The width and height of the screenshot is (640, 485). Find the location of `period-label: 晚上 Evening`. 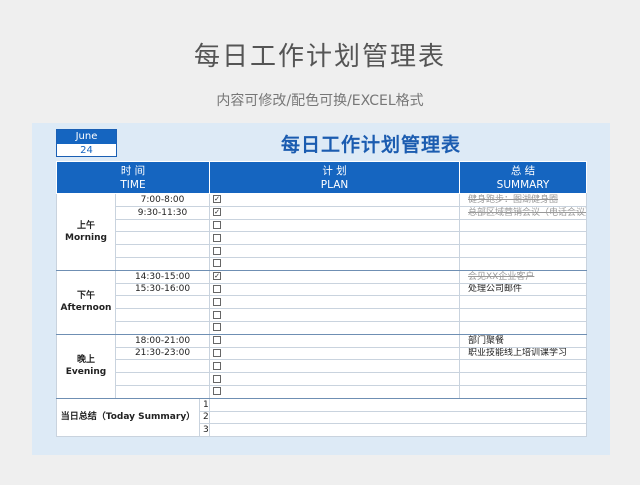

period-label: 晚上 Evening is located at coordinates (86, 366).